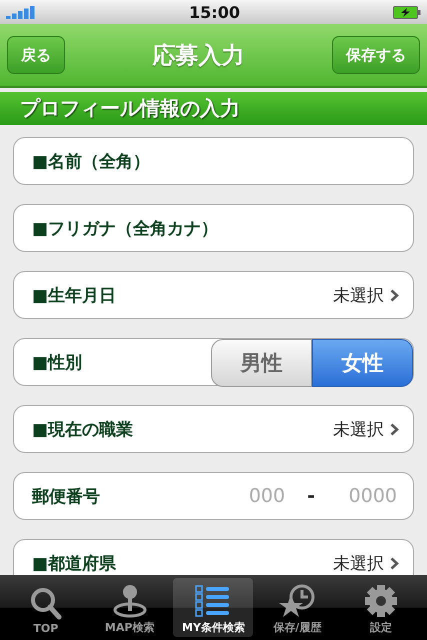  I want to click on checklist-icon, so click(213, 601).